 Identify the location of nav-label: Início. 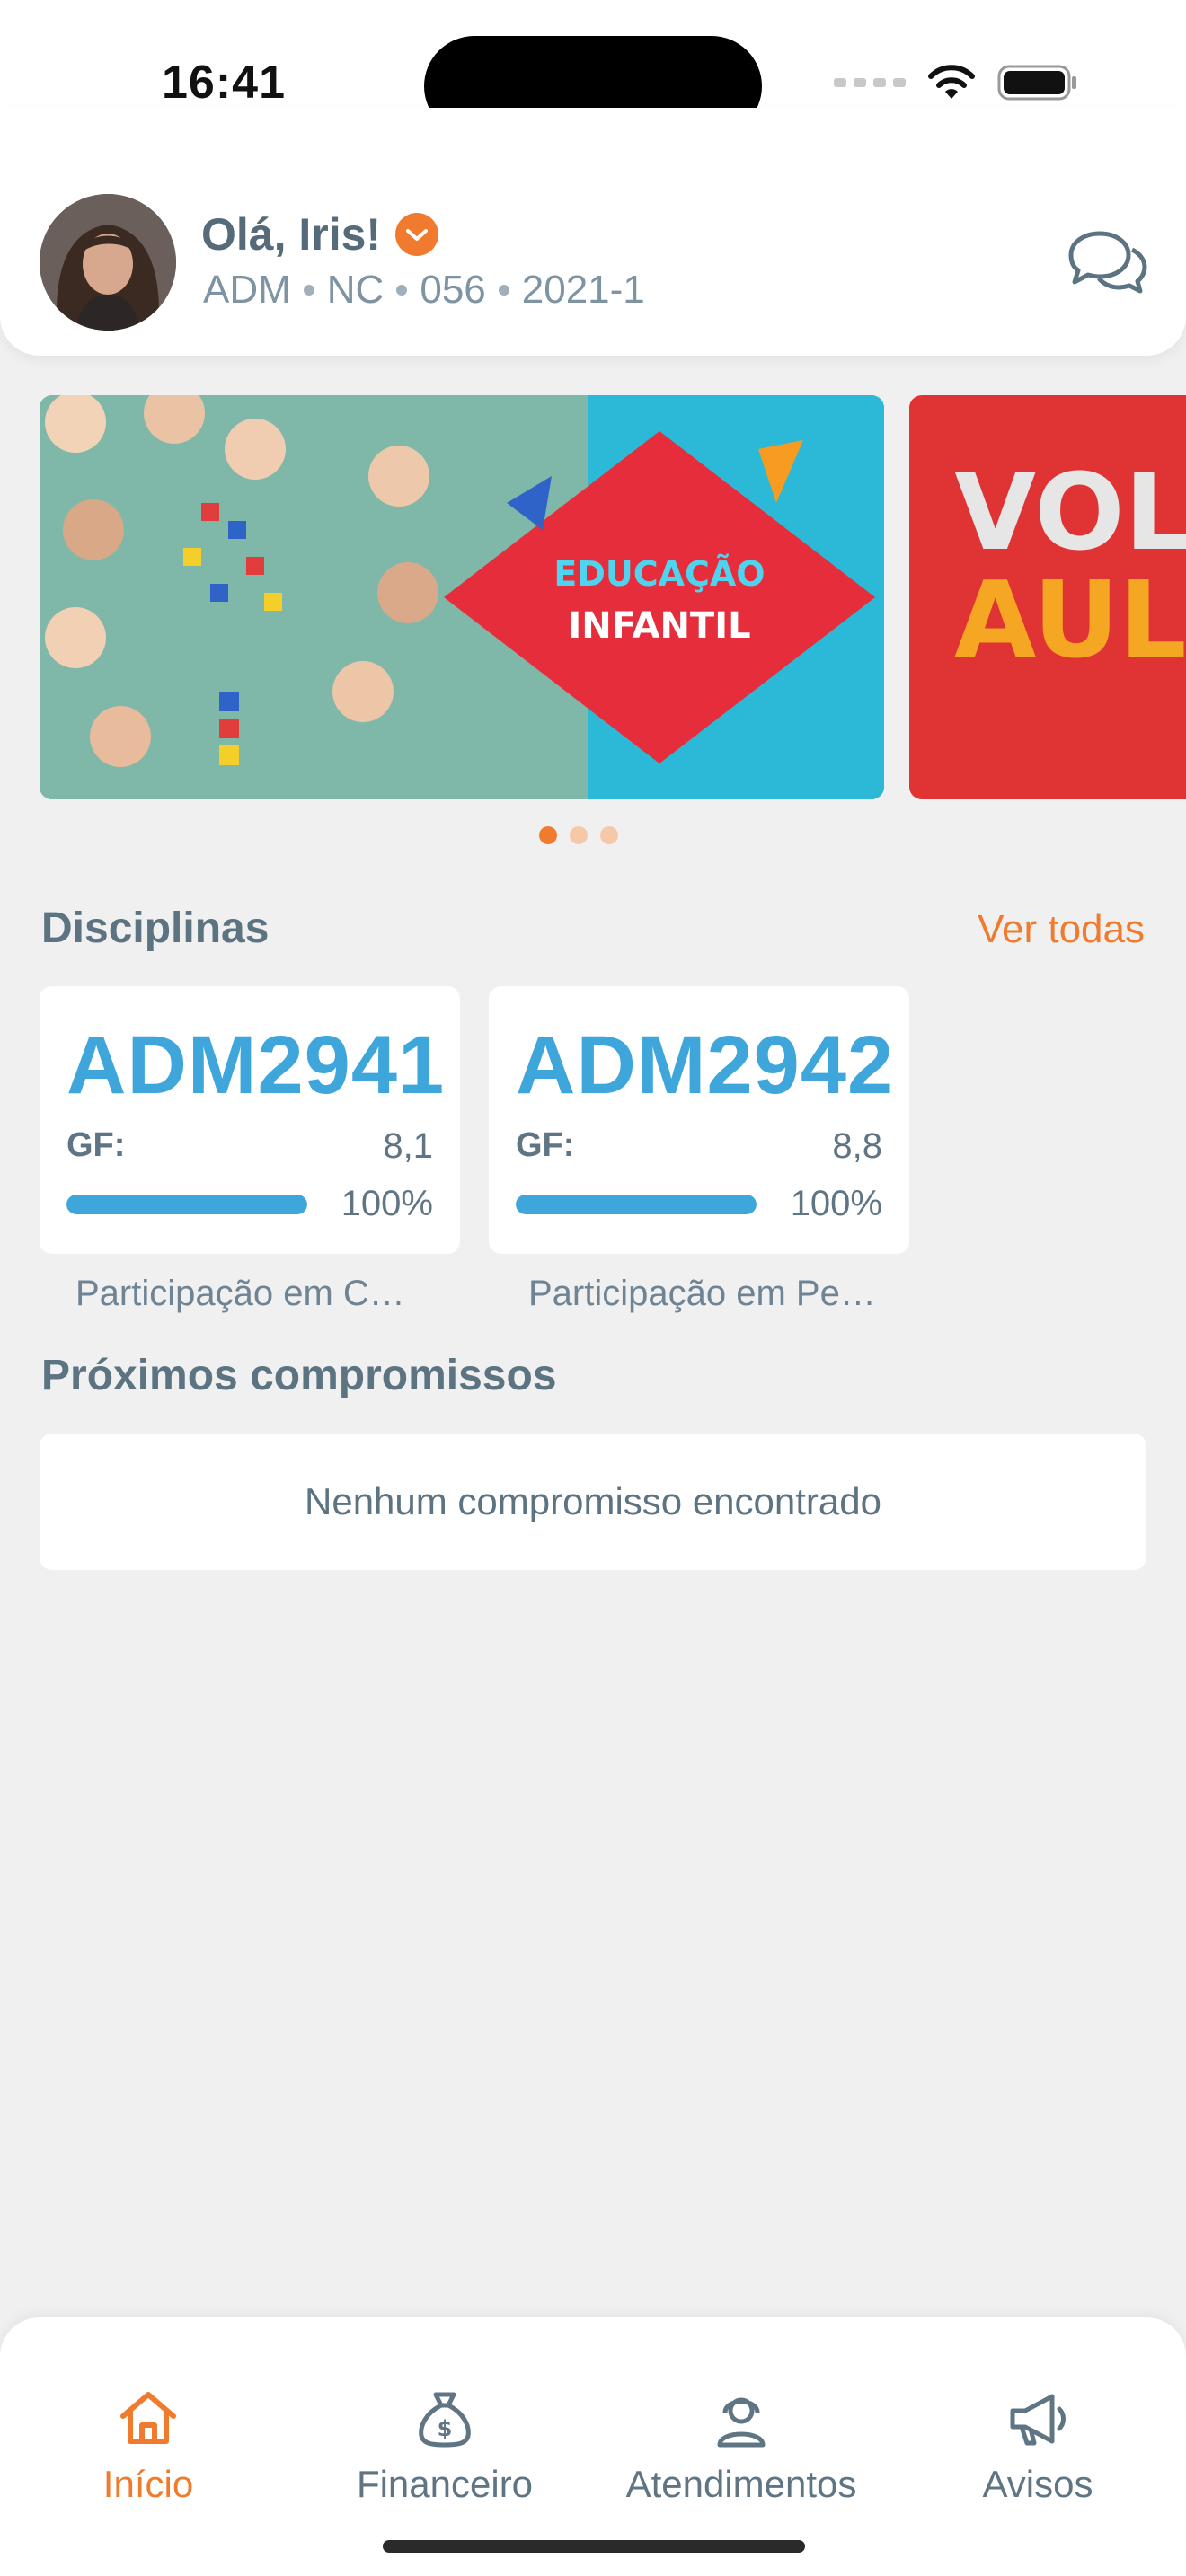
(148, 2484).